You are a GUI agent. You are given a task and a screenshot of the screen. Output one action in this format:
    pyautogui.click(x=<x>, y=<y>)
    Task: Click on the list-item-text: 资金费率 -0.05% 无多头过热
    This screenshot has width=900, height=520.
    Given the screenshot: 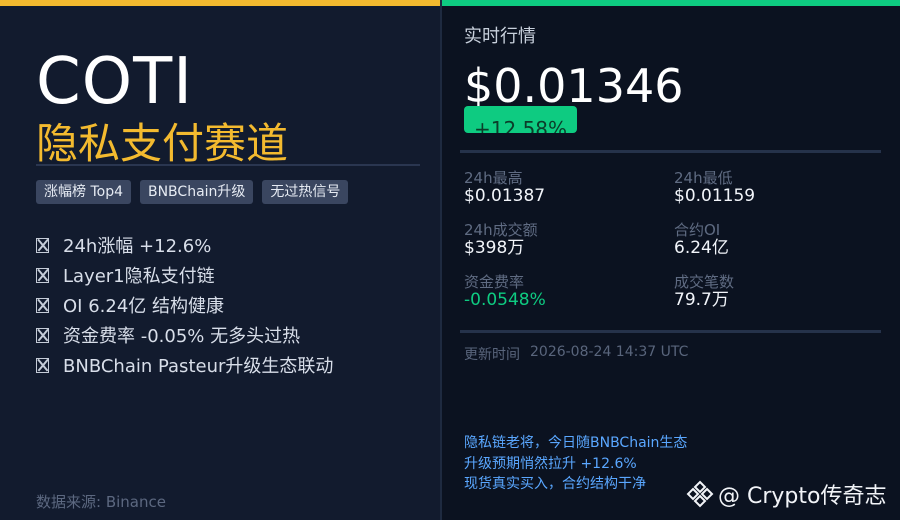 What is the action you would take?
    pyautogui.click(x=182, y=336)
    